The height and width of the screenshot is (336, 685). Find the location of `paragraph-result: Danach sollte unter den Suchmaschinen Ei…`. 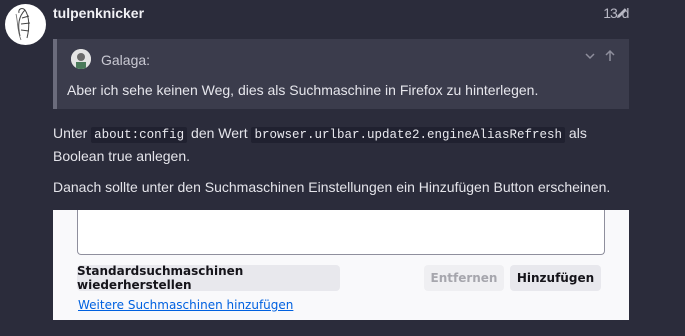

paragraph-result: Danach sollte unter den Suchmaschinen Ei… is located at coordinates (332, 187).